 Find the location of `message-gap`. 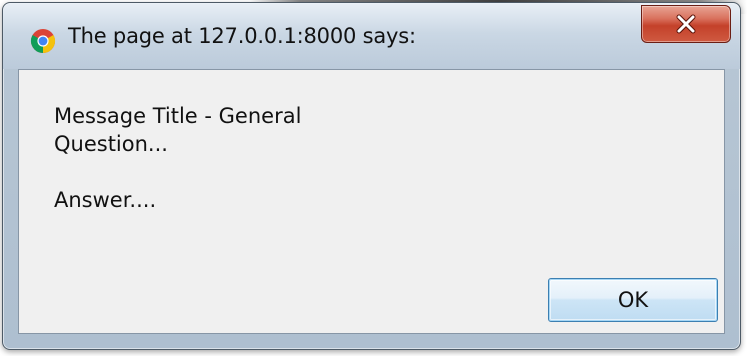

message-gap is located at coordinates (177, 172).